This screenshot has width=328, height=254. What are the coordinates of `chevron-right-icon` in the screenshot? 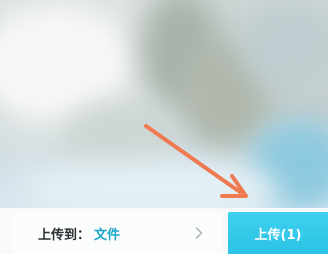 It's located at (199, 233).